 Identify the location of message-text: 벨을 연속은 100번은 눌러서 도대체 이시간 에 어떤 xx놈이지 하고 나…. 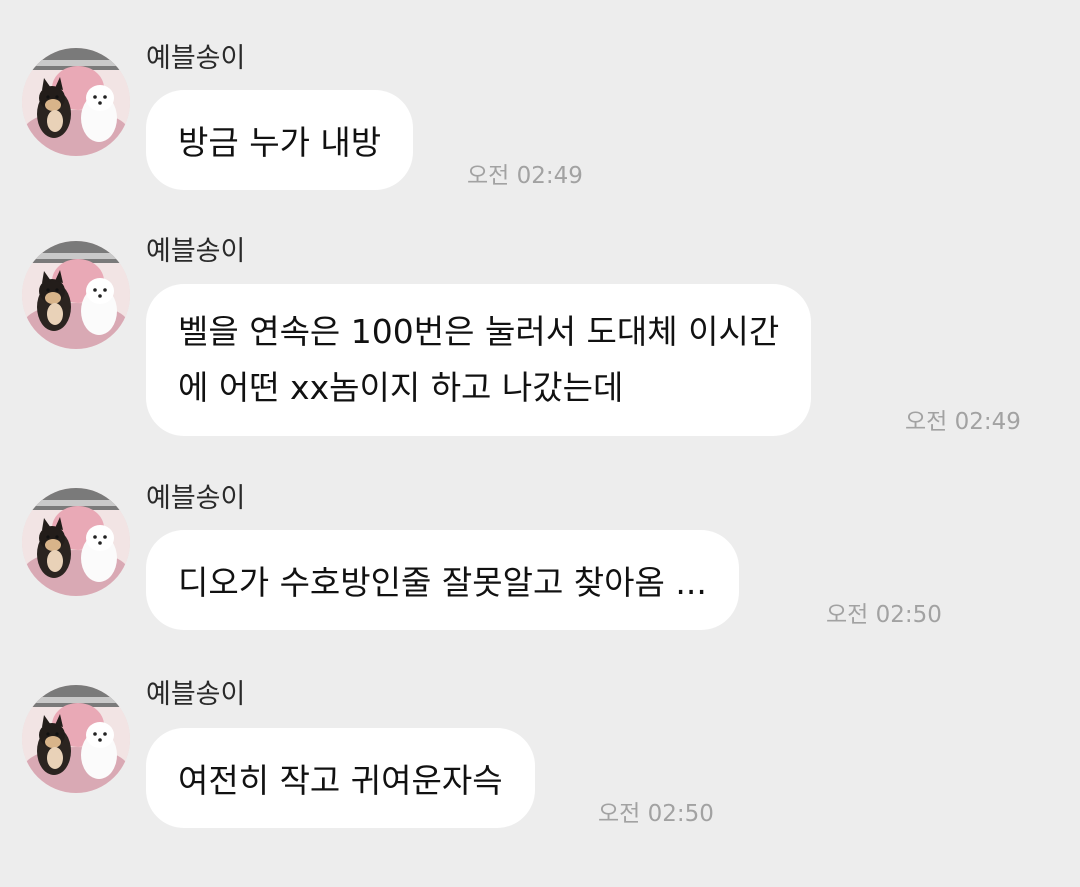
(478, 360).